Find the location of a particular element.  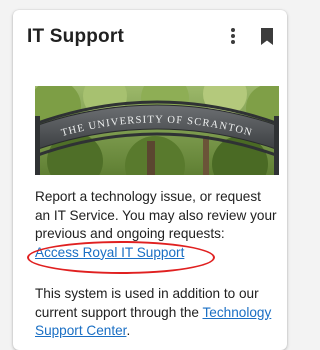

access-royal-it-support-link: Access Royal IT Support is located at coordinates (109, 252).